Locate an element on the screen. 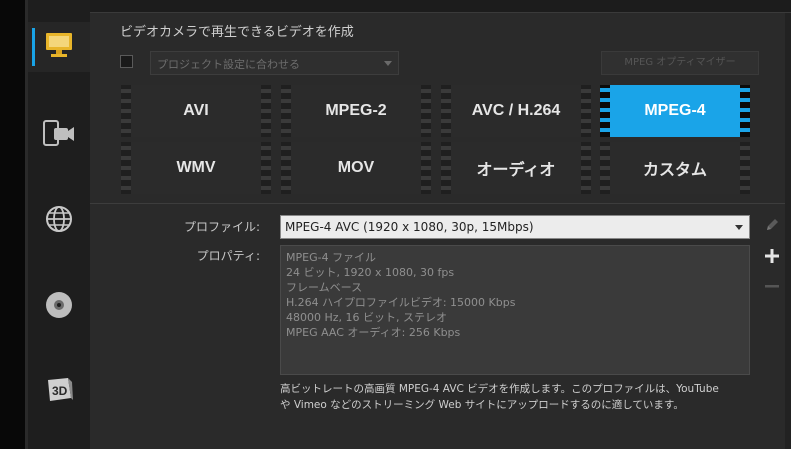  edit-profile-button is located at coordinates (772, 227).